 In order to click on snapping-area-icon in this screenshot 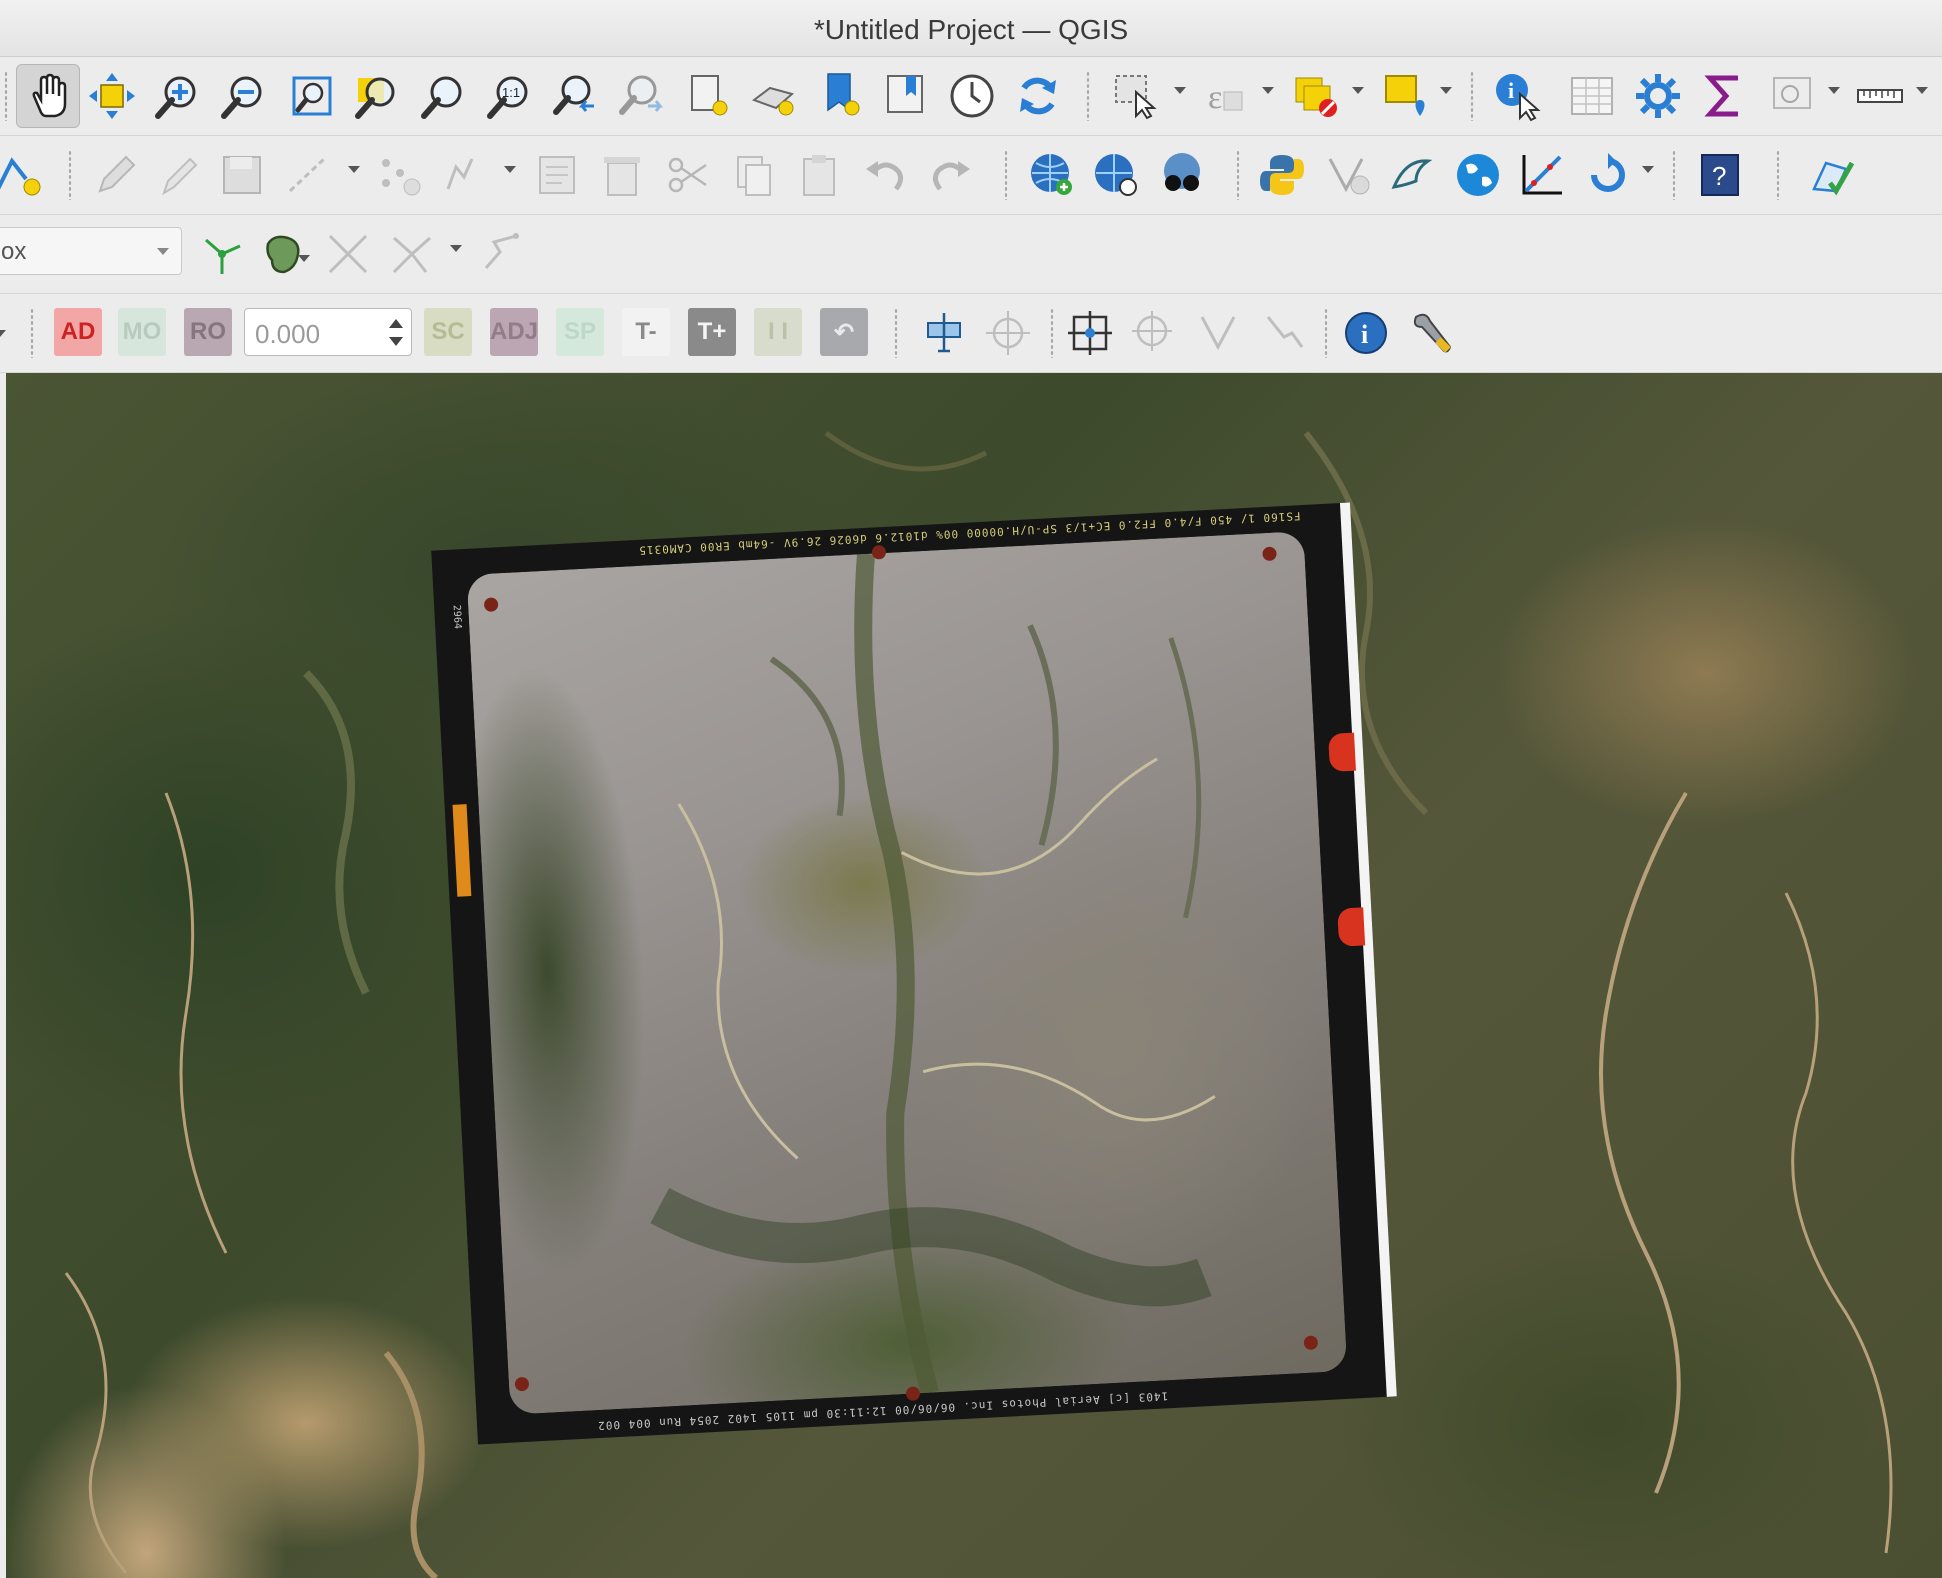, I will do `click(286, 254)`.